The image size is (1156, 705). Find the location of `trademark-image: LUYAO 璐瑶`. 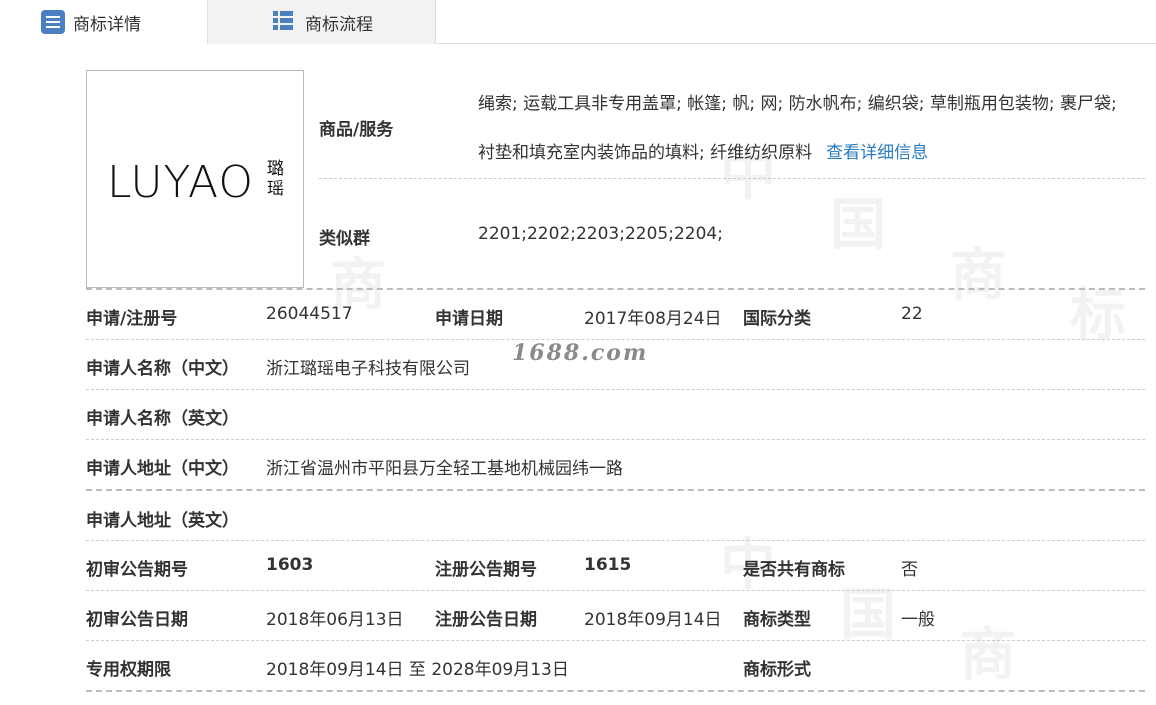

trademark-image: LUYAO 璐瑶 is located at coordinates (195, 179).